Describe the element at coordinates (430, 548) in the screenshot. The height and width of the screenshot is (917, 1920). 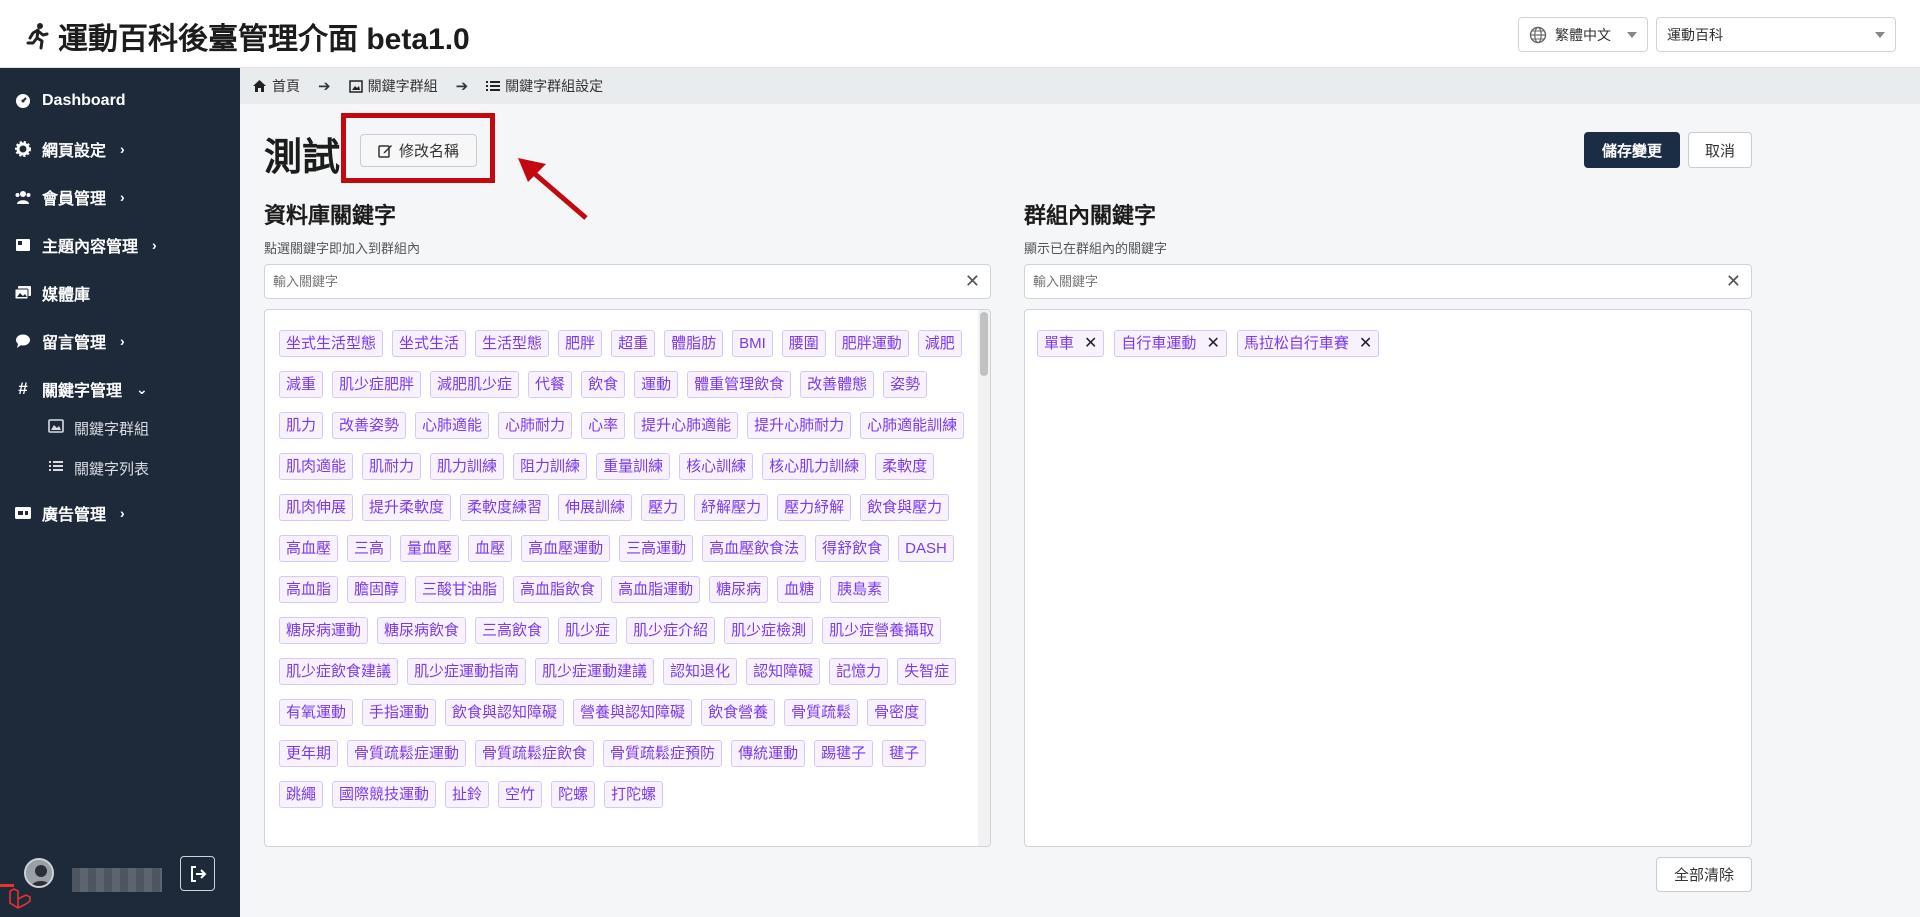
I see `keyword-tag: 量血壓` at that location.